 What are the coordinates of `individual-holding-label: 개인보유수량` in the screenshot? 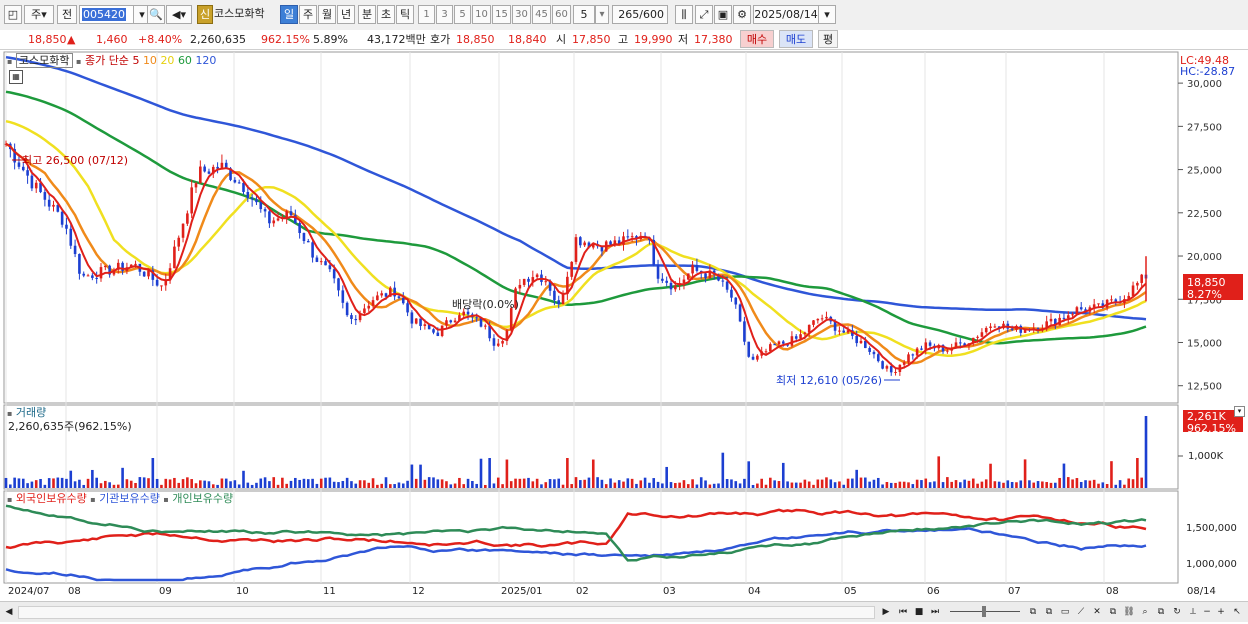 It's located at (202, 498).